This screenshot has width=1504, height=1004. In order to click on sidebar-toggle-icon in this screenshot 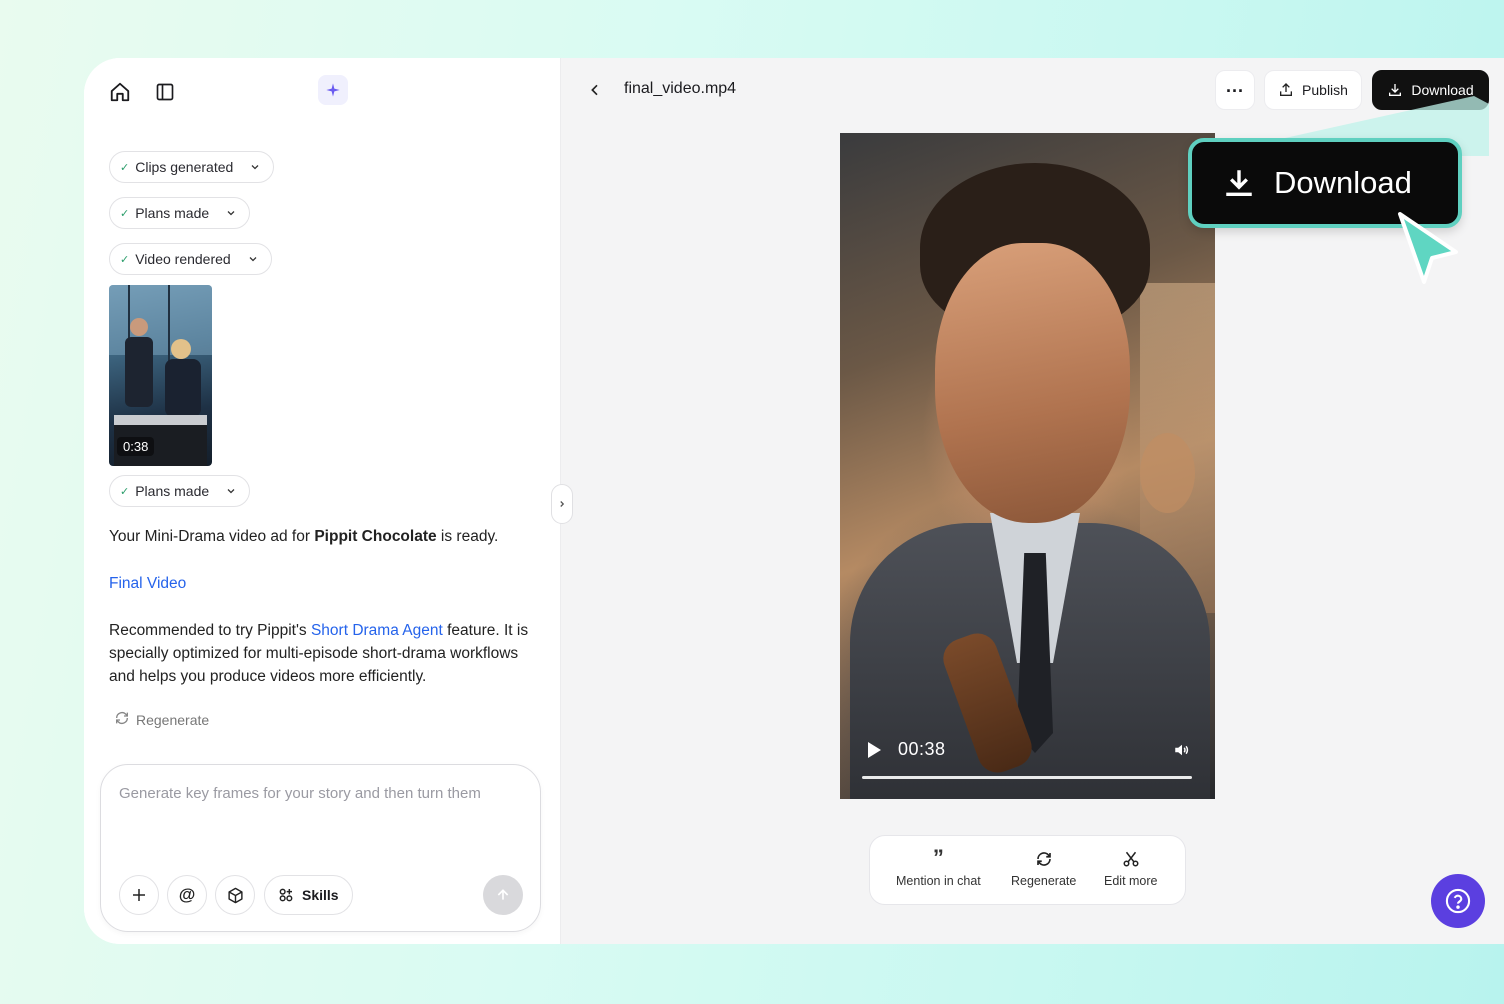, I will do `click(165, 92)`.